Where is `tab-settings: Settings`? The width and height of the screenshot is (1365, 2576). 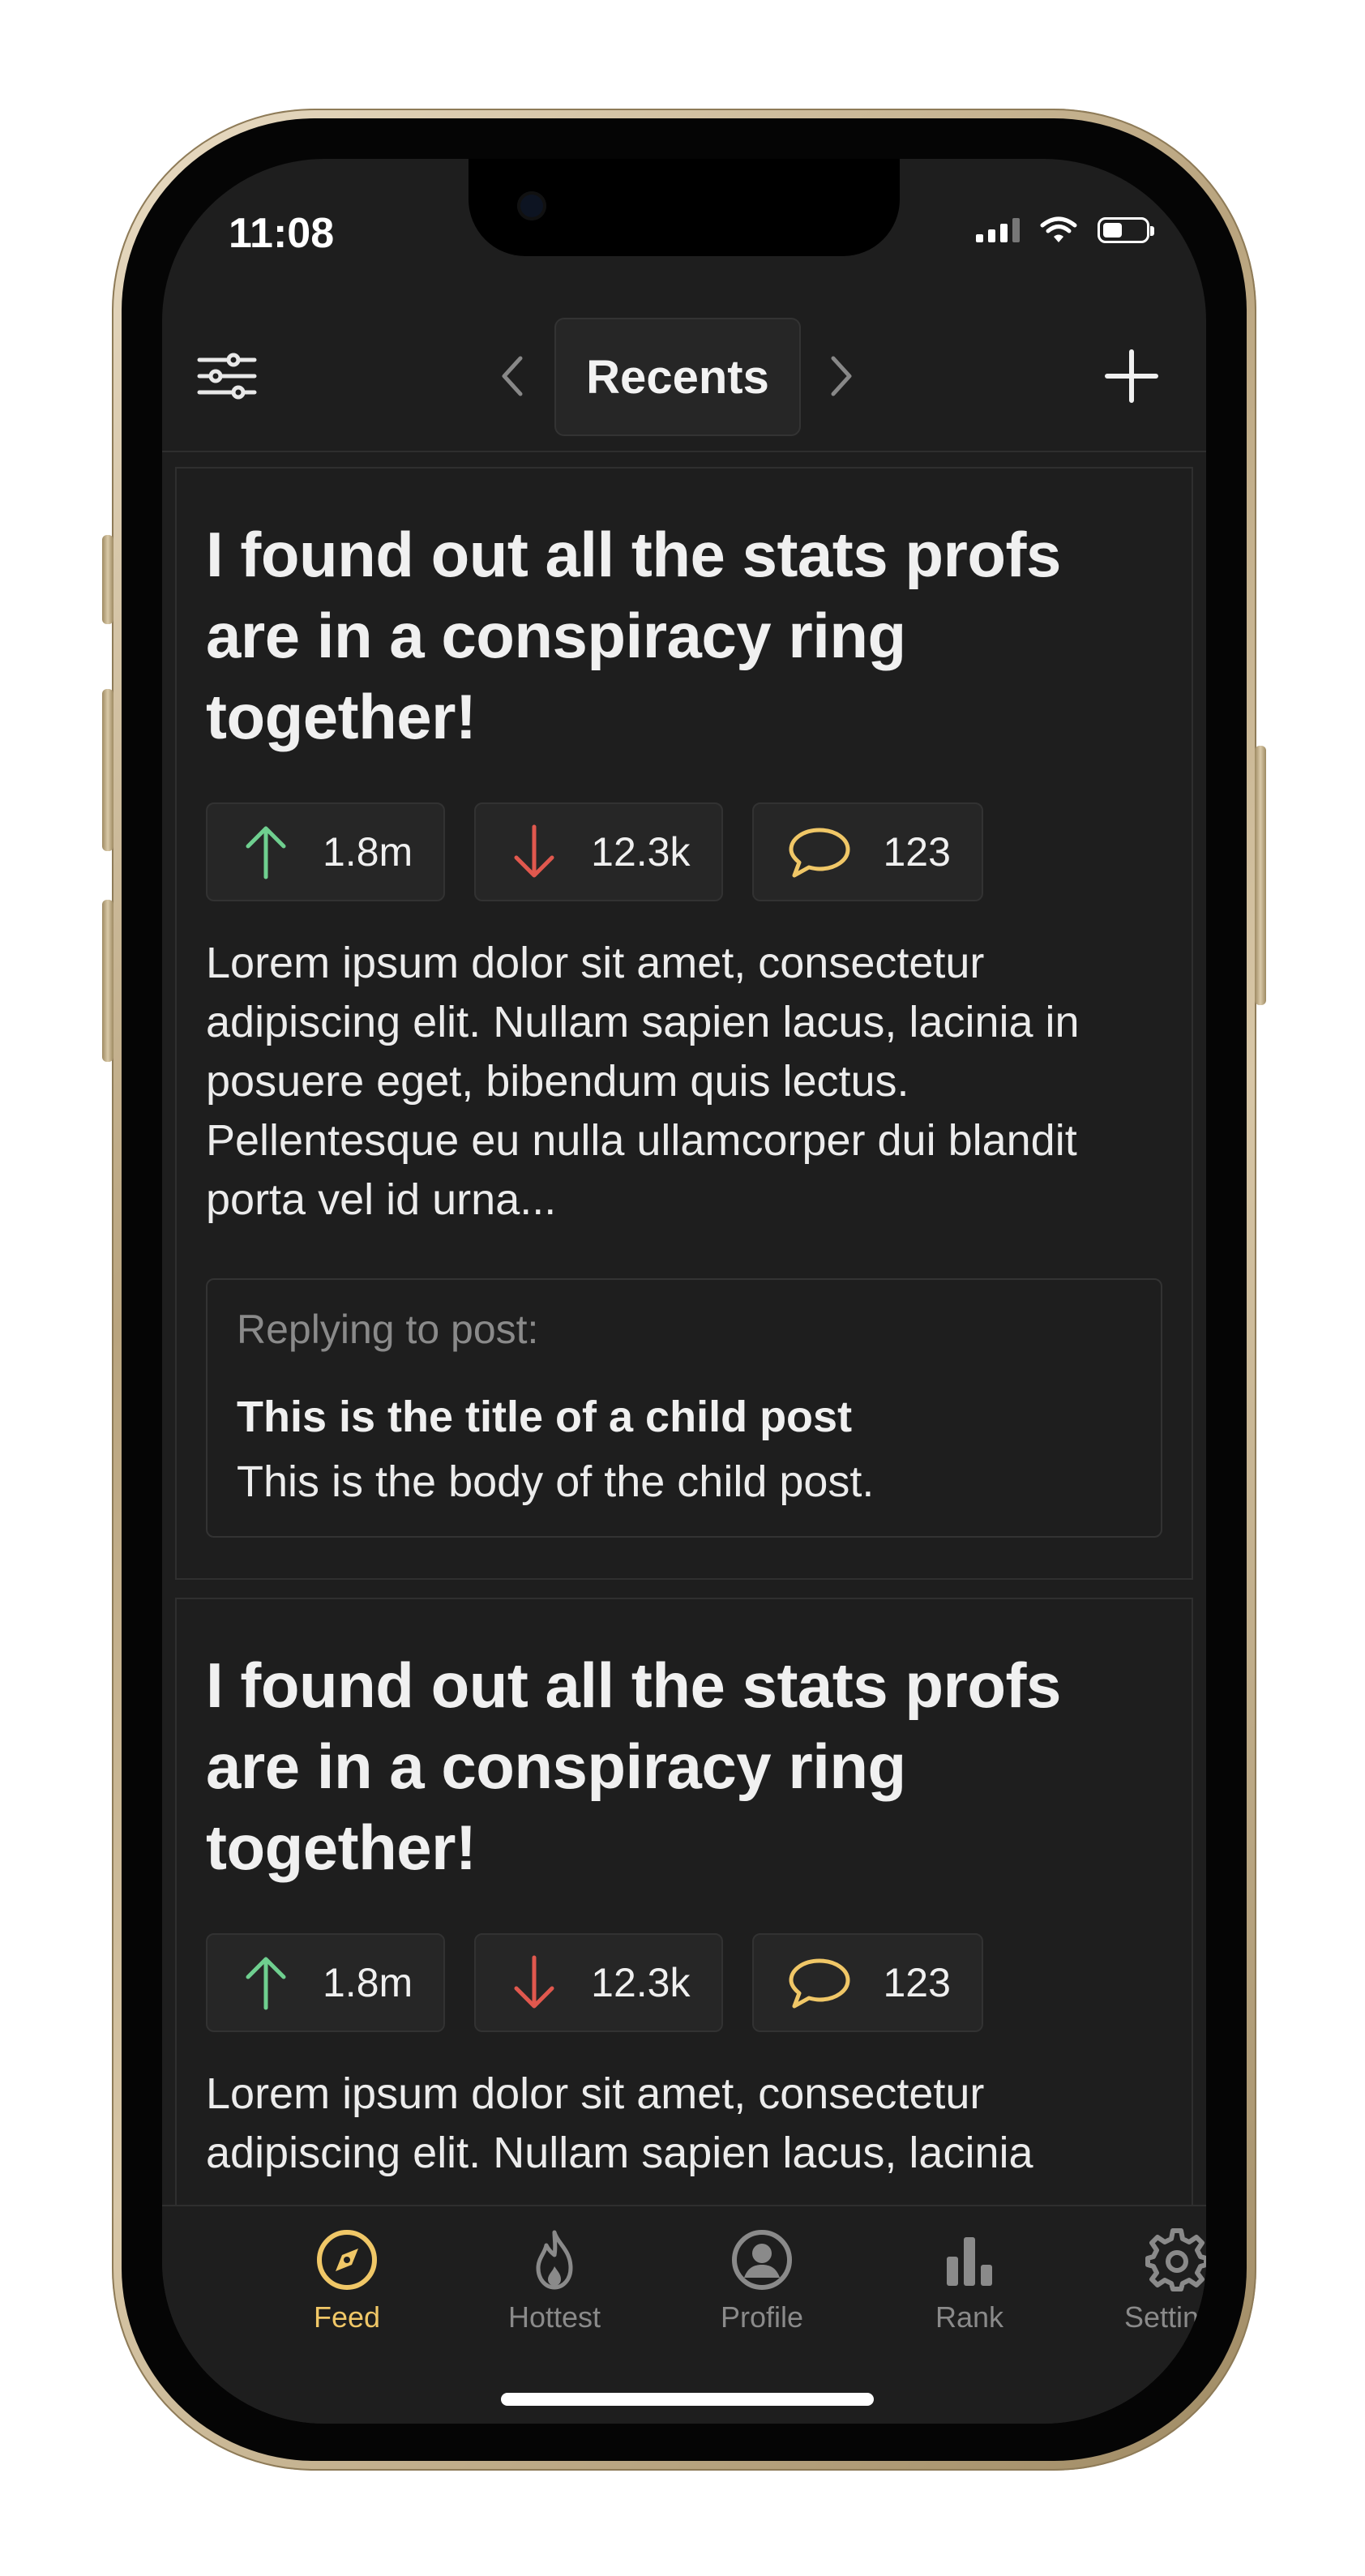
tab-settings: Settings is located at coordinates (1151, 2280).